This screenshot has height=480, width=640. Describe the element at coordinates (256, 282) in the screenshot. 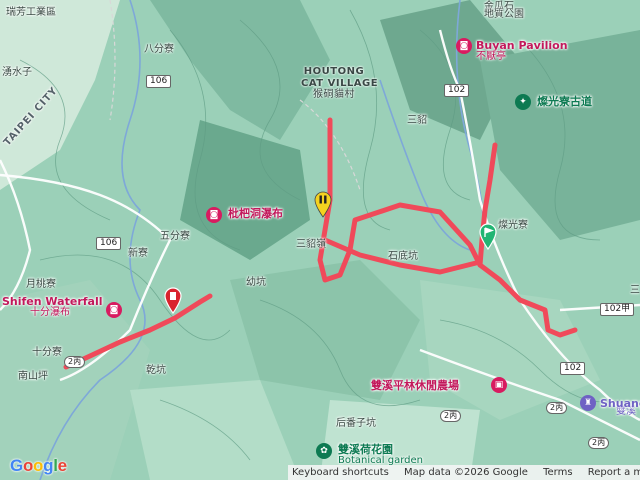

I see `place-youkeng: 幼坑` at that location.